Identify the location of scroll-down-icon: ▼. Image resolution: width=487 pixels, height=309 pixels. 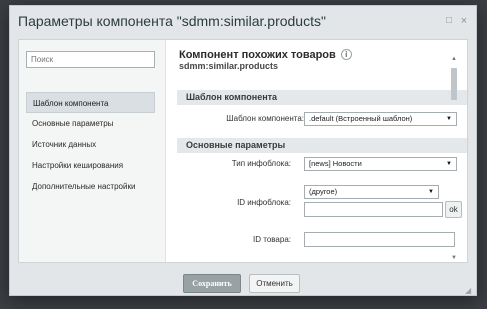
(454, 258).